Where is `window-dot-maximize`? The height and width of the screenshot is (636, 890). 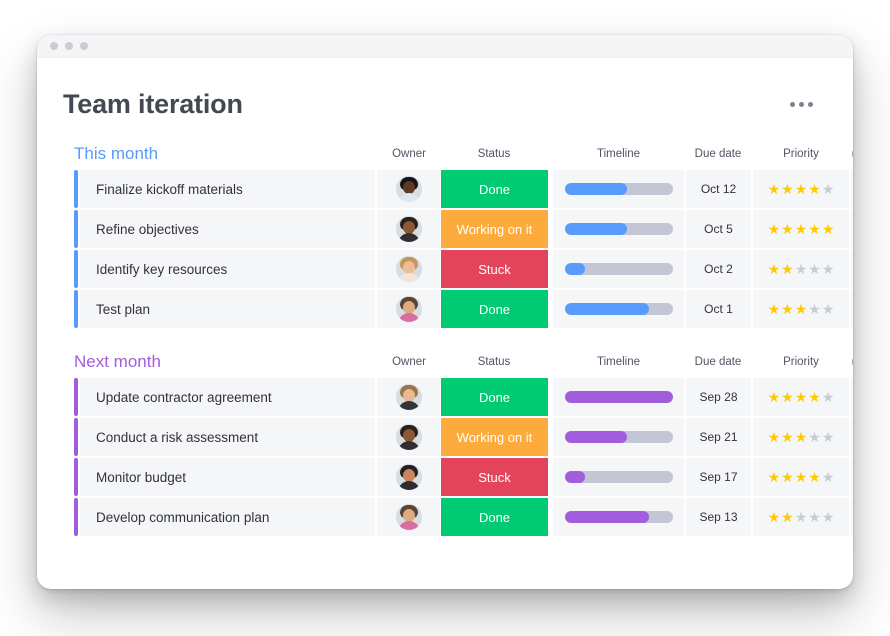
window-dot-maximize is located at coordinates (84, 46).